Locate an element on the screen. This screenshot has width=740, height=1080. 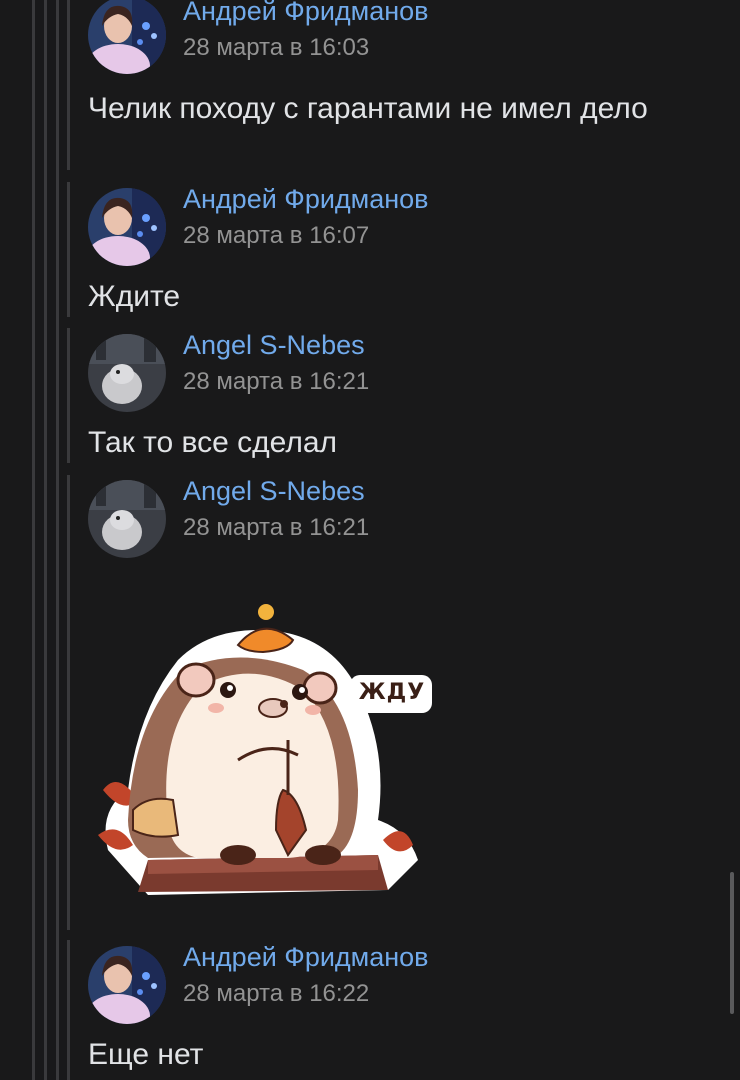
comment: Андрей Фридманов 28 марта в 16:07 Ждите is located at coordinates (404, 252).